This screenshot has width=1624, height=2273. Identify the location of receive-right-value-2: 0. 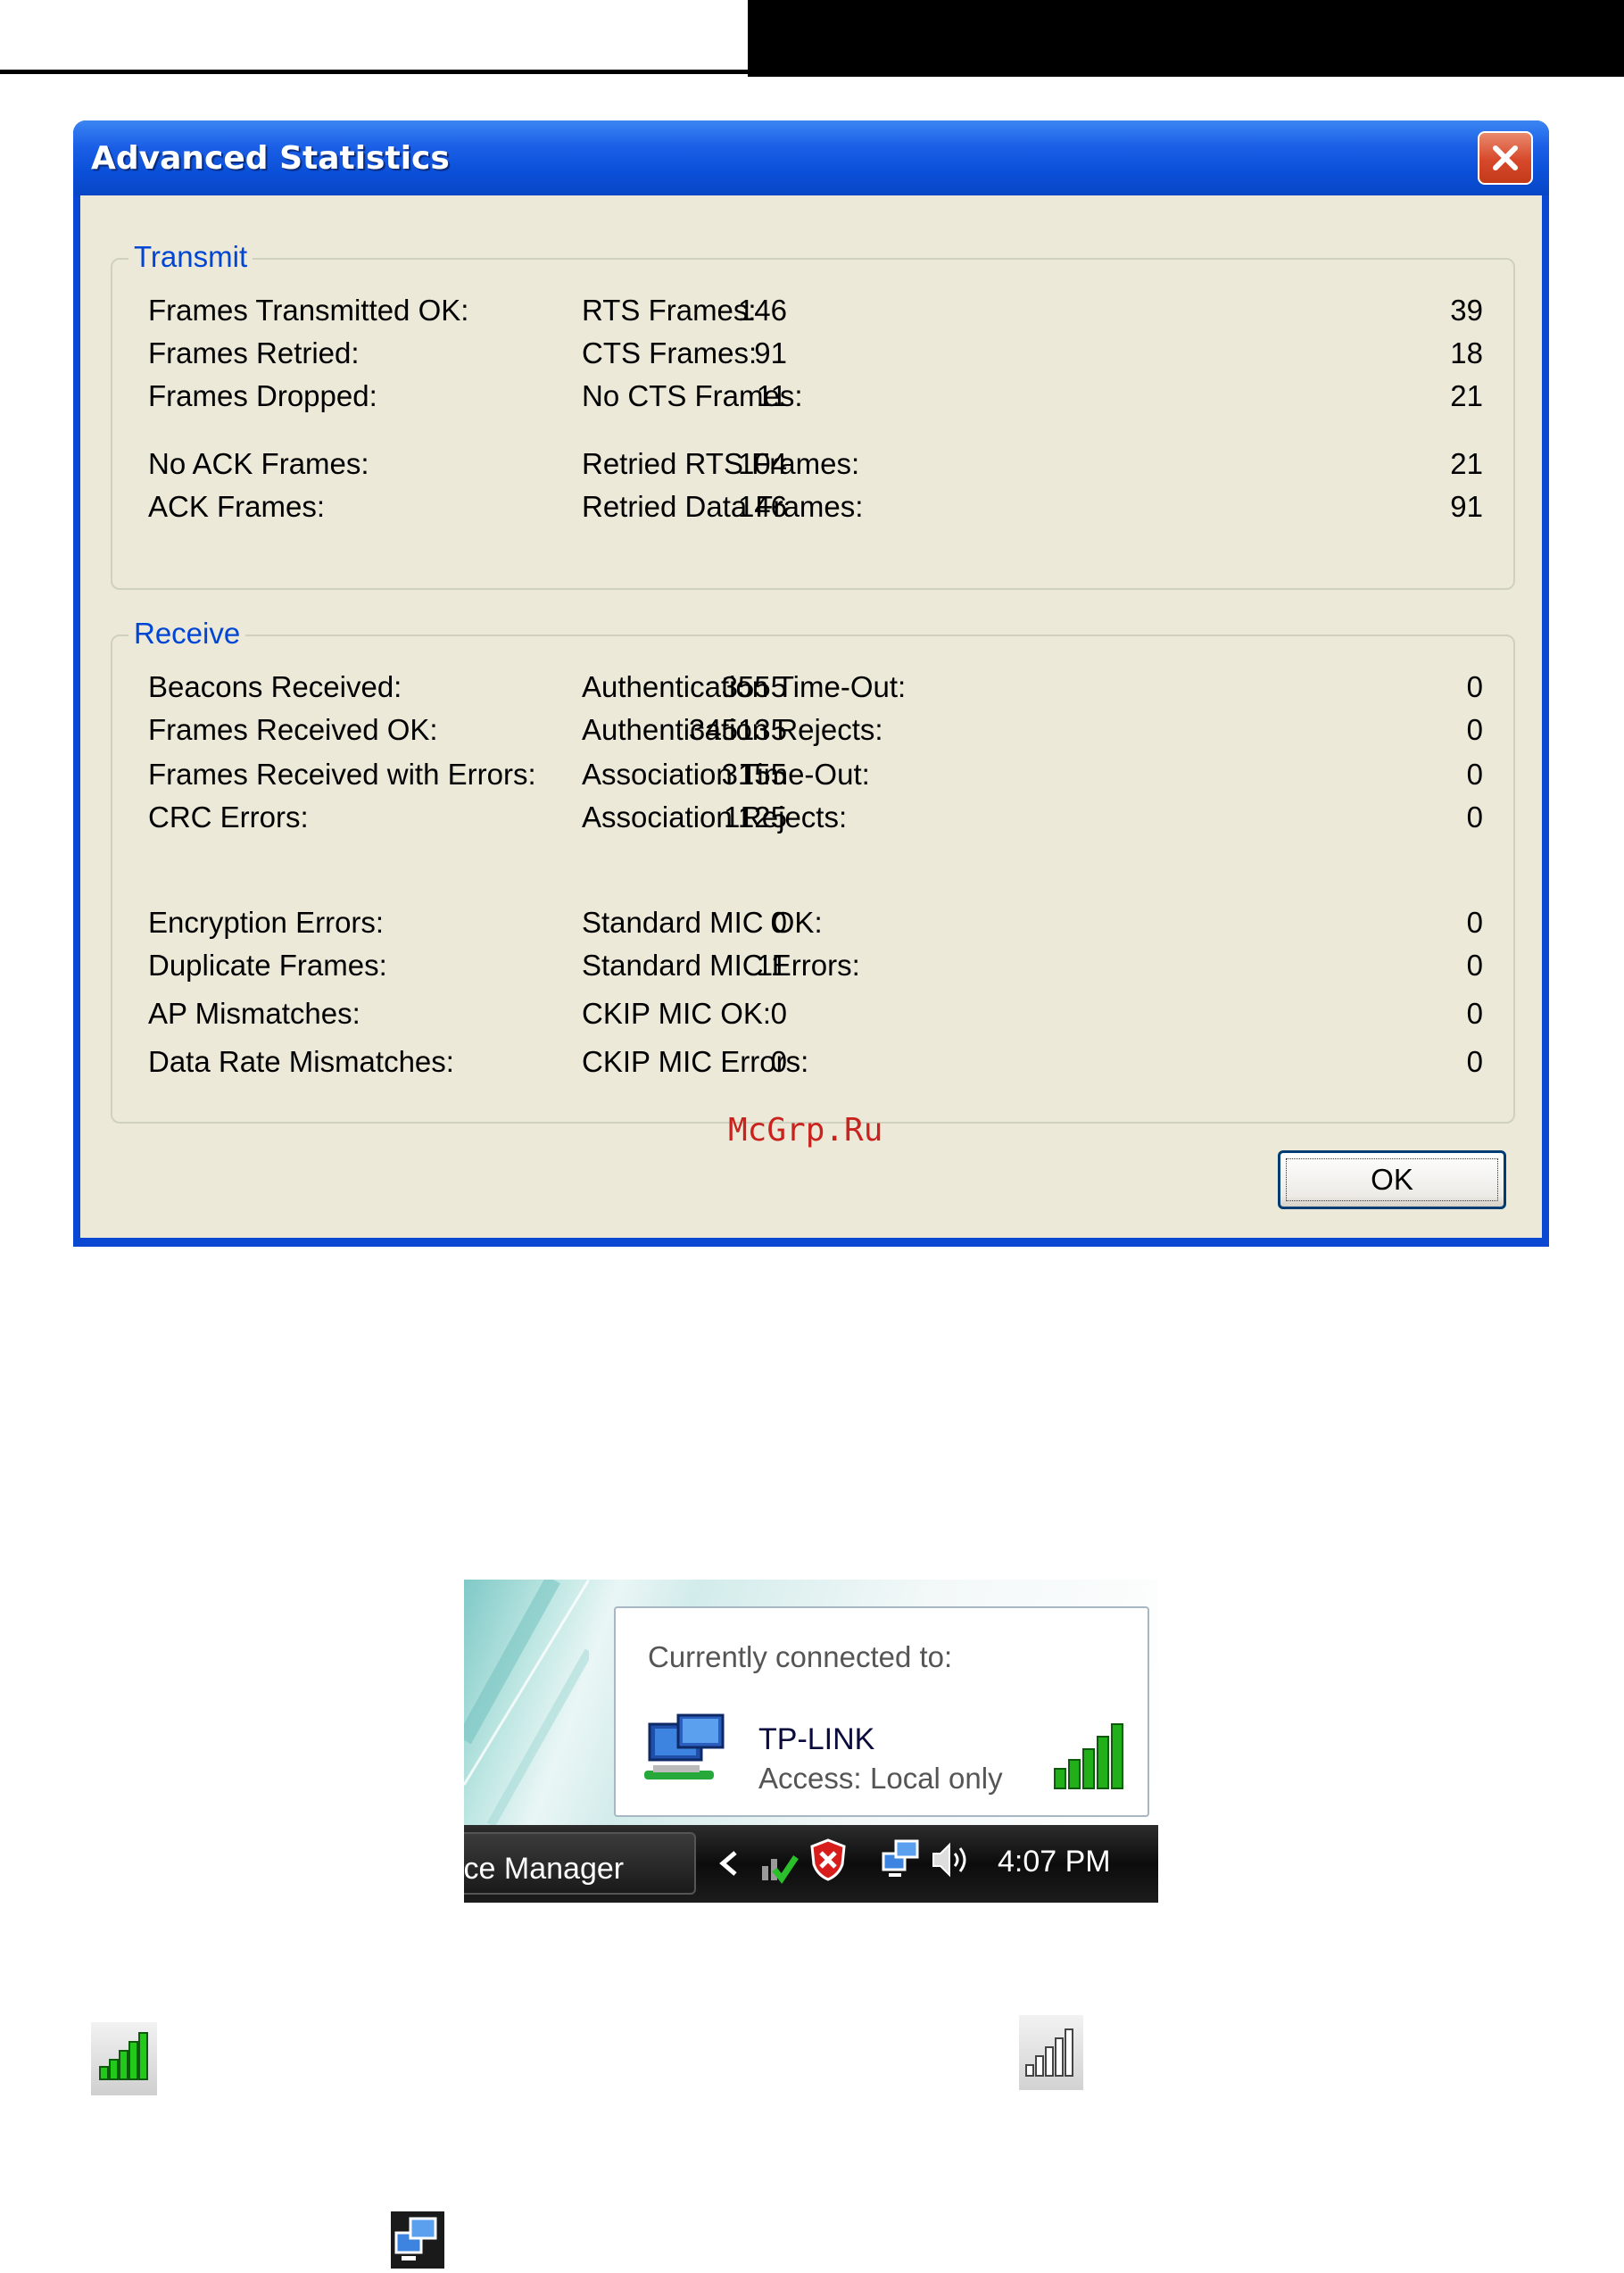
(1474, 774).